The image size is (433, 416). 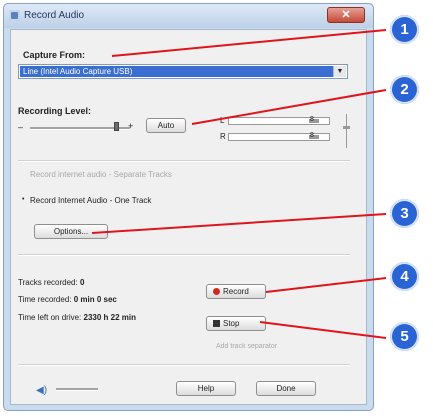 What do you see at coordinates (404, 89) in the screenshot?
I see `callout-badge-2: 2` at bounding box center [404, 89].